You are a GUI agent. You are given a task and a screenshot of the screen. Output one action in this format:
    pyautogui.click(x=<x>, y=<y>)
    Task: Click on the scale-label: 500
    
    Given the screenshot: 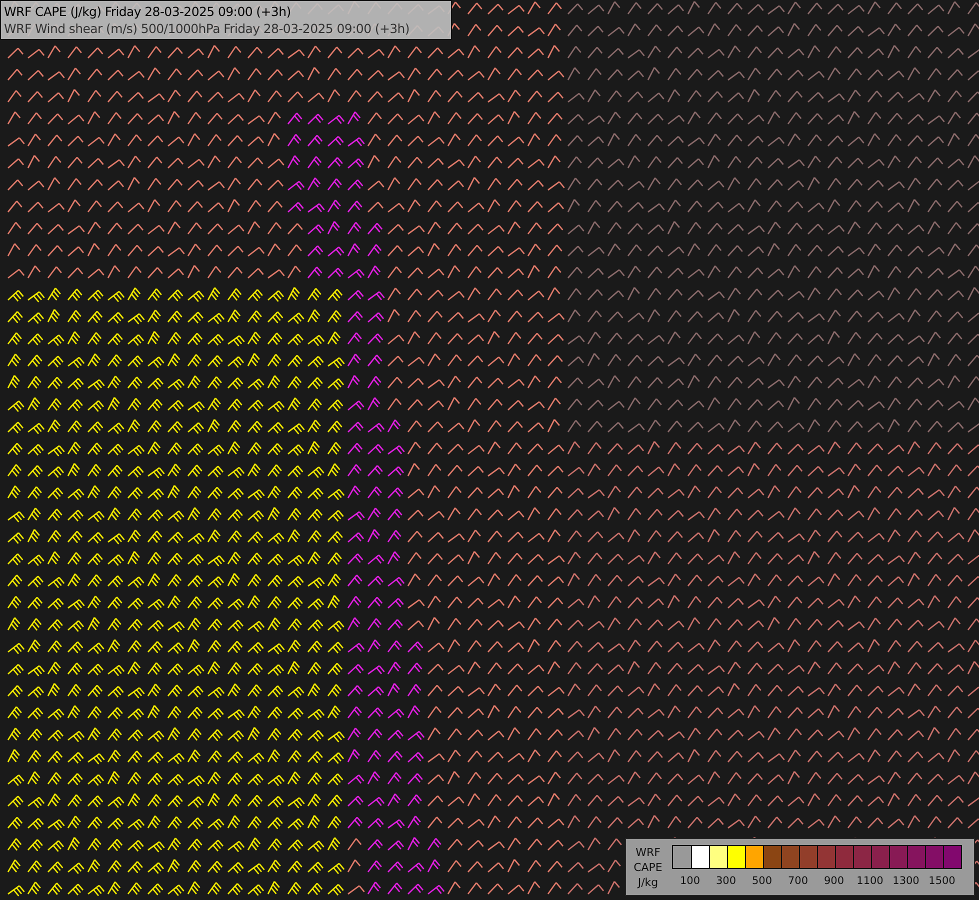 What is the action you would take?
    pyautogui.click(x=762, y=881)
    